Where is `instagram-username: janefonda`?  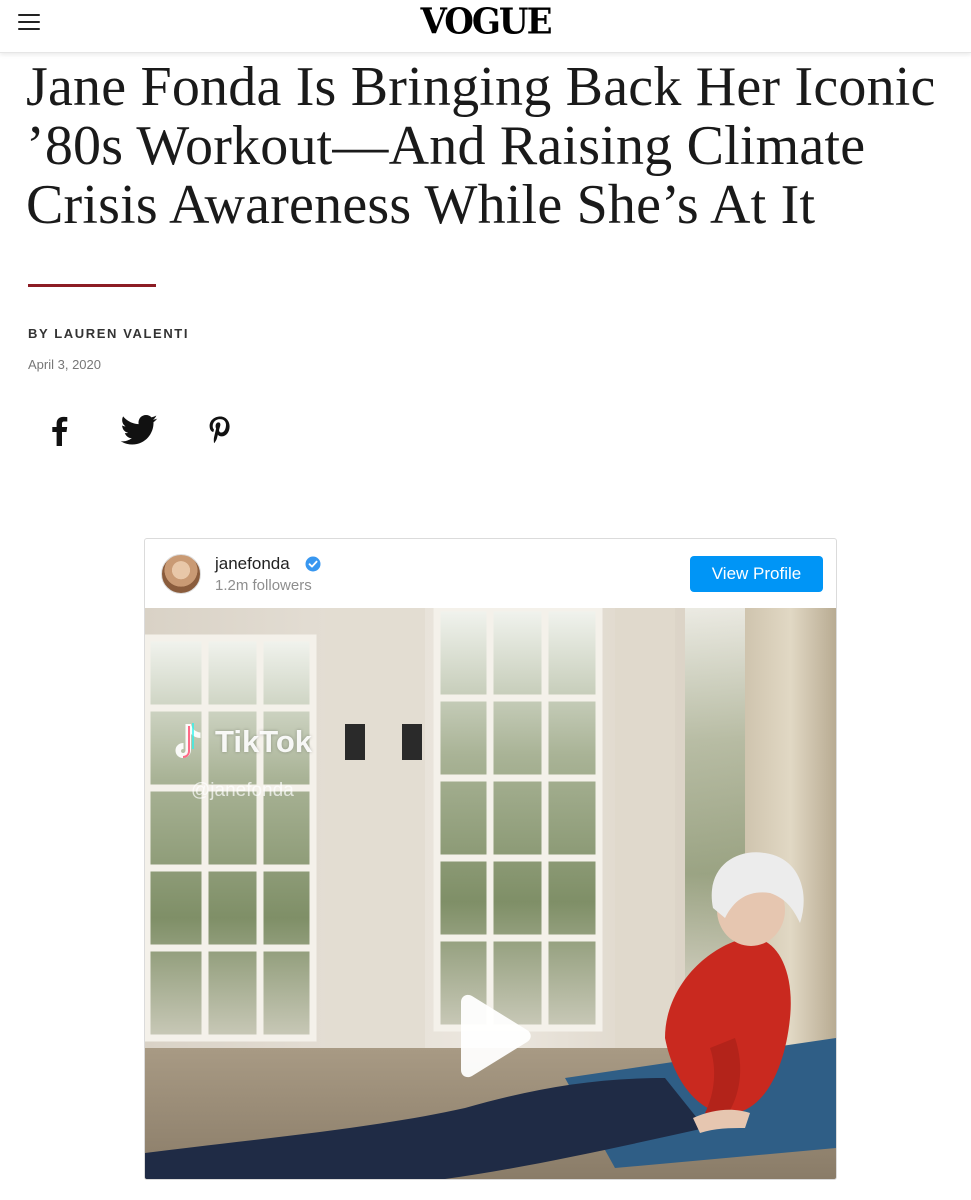 instagram-username: janefonda is located at coordinates (252, 564).